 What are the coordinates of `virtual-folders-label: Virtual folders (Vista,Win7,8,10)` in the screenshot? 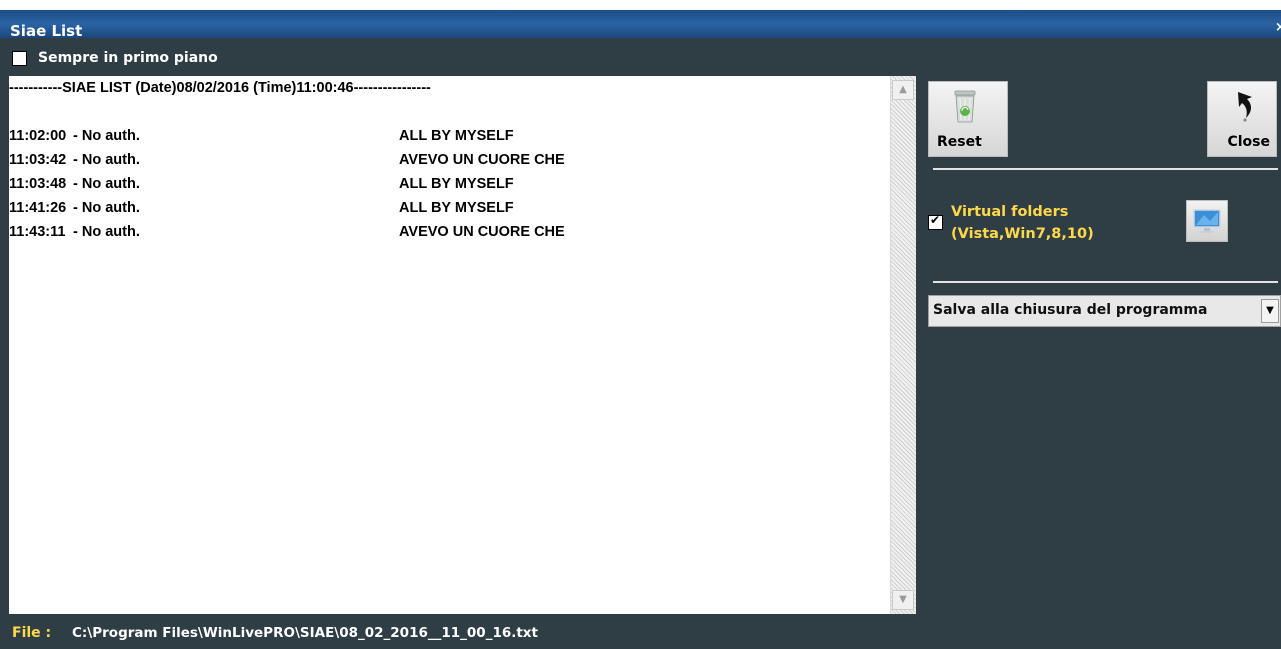 It's located at (1056, 223).